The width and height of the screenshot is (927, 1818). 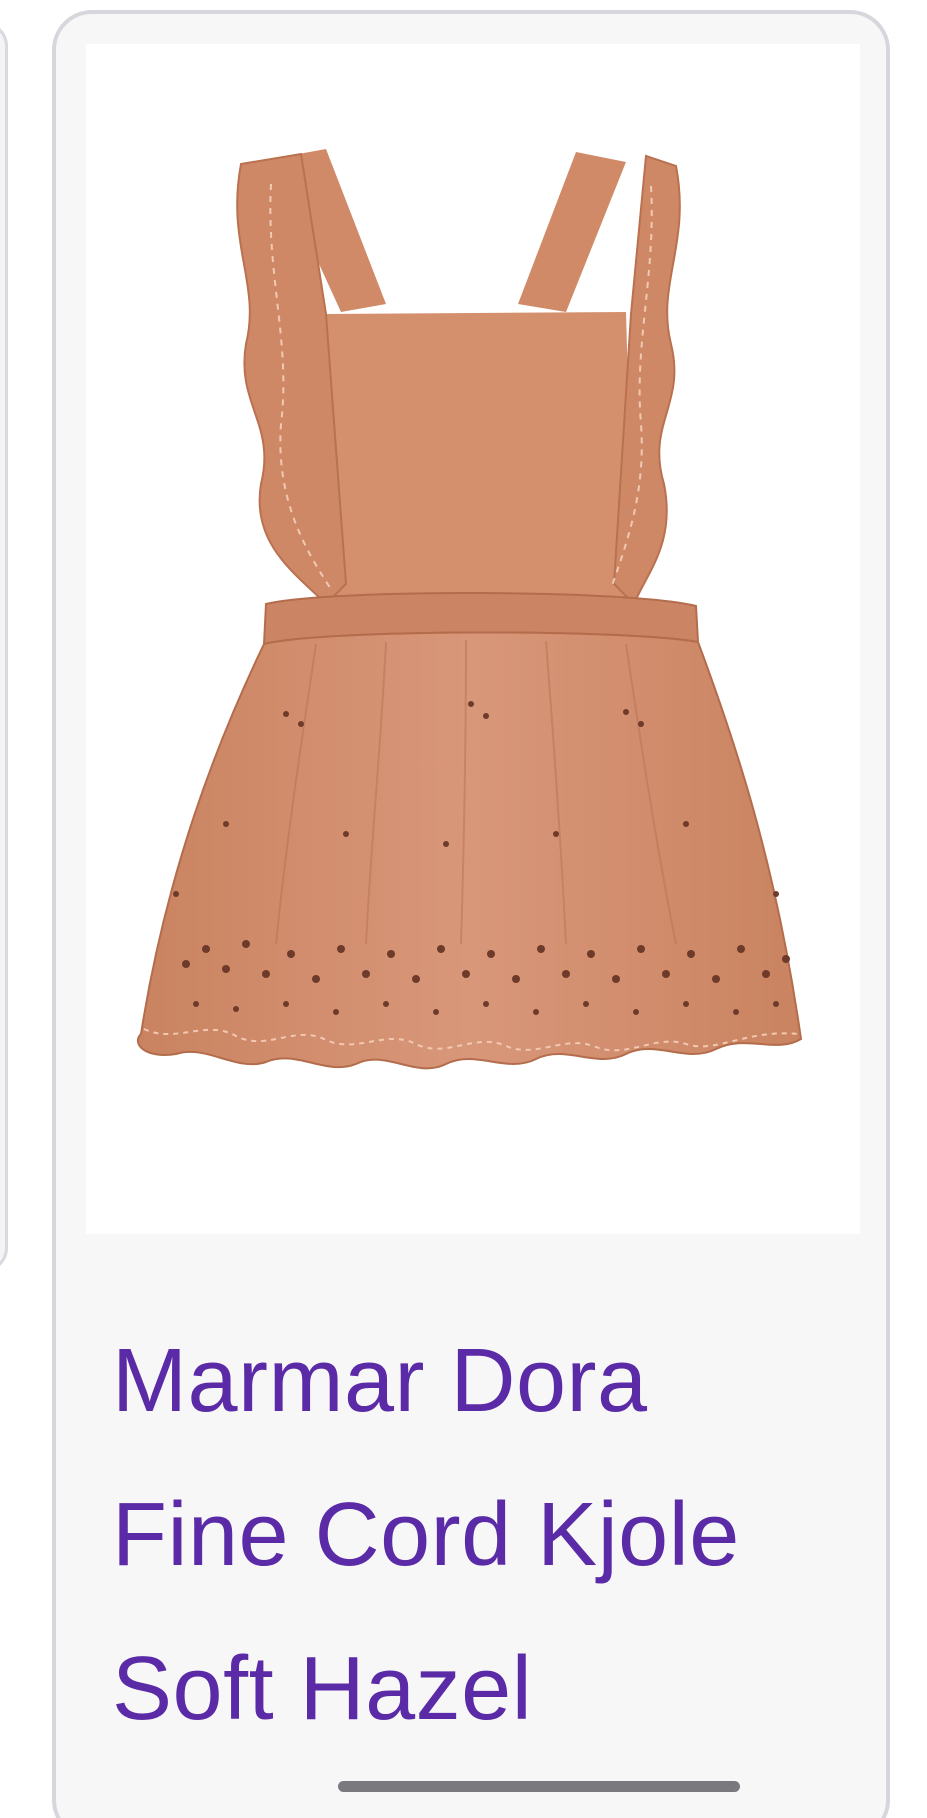 I want to click on product-title-line-2: Fine Cord Kjole, so click(x=426, y=1535).